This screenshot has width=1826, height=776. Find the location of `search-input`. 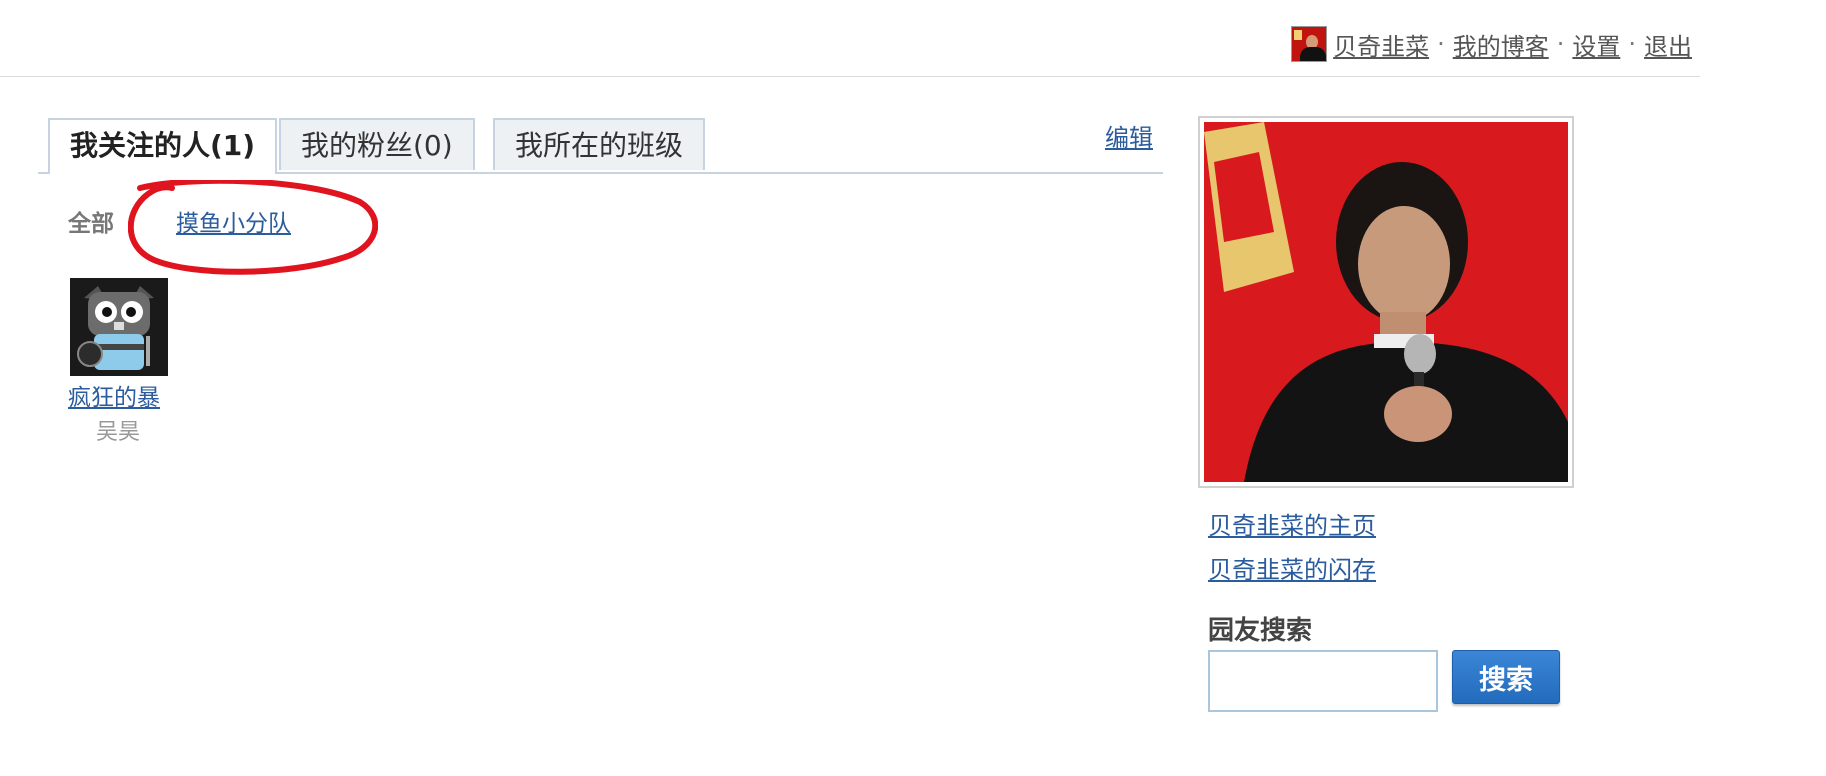

search-input is located at coordinates (1323, 681).